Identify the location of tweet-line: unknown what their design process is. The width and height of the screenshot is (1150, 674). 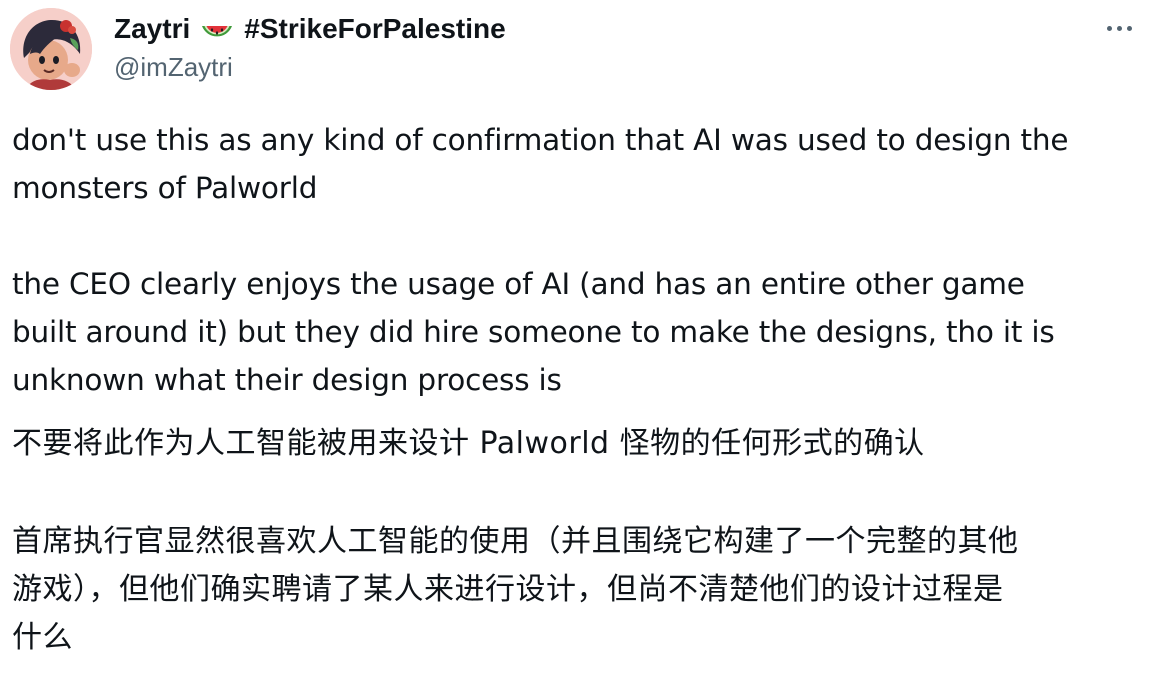
(287, 380).